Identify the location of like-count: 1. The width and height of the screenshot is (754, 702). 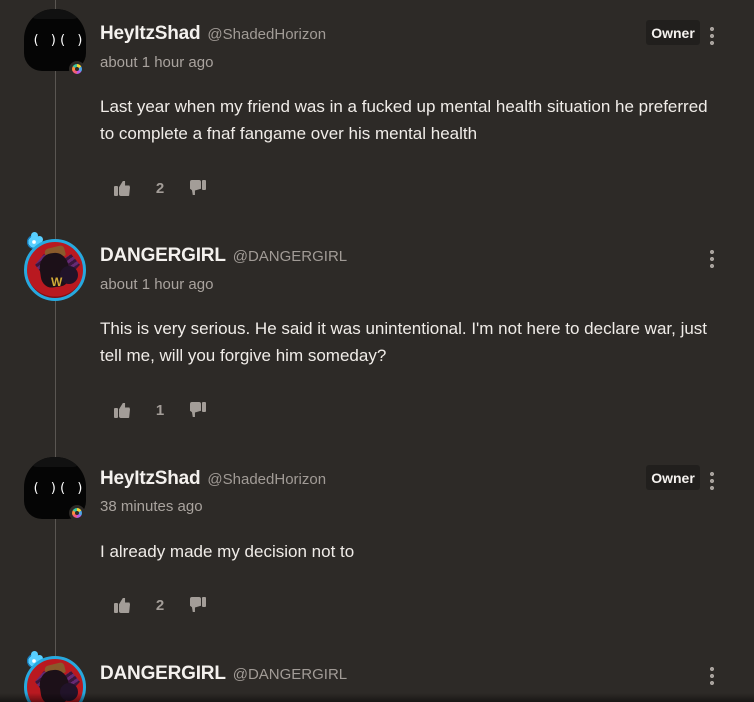
(160, 410).